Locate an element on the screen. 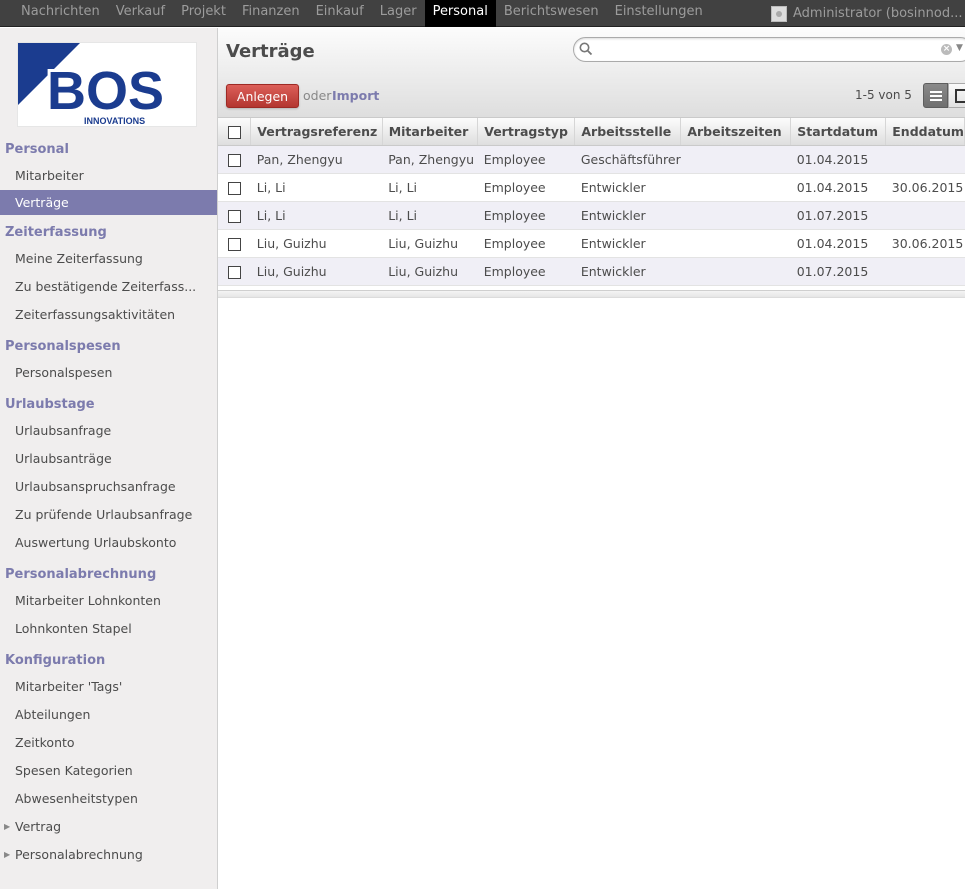  view-switcher is located at coordinates (944, 95).